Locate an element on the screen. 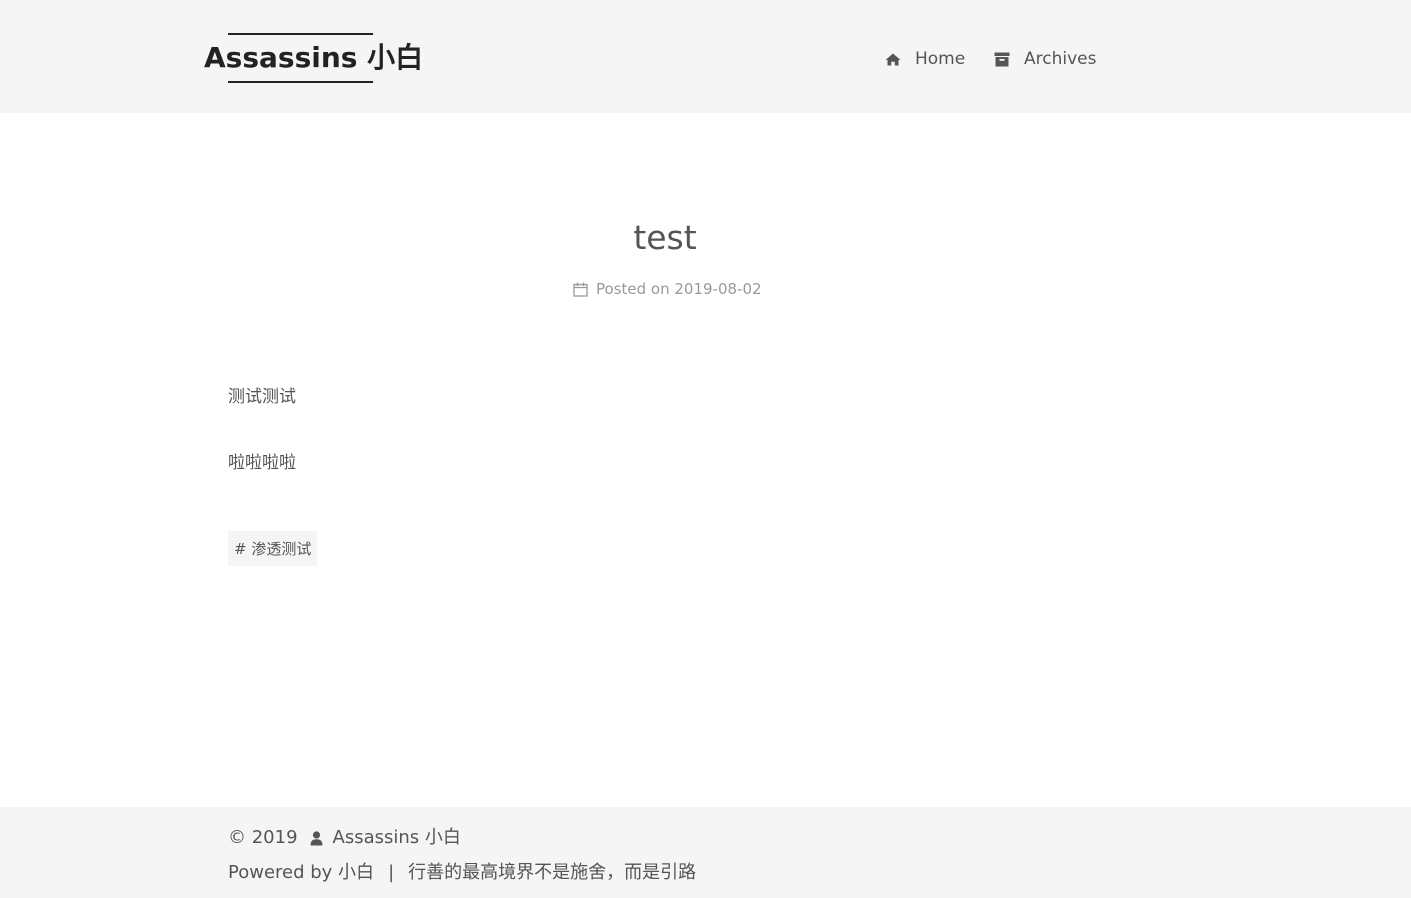  post-tag: # 渗透测试 is located at coordinates (273, 548).